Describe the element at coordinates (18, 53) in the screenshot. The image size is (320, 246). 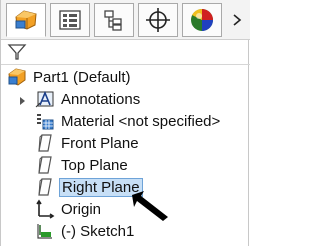
I see `filter-icon` at that location.